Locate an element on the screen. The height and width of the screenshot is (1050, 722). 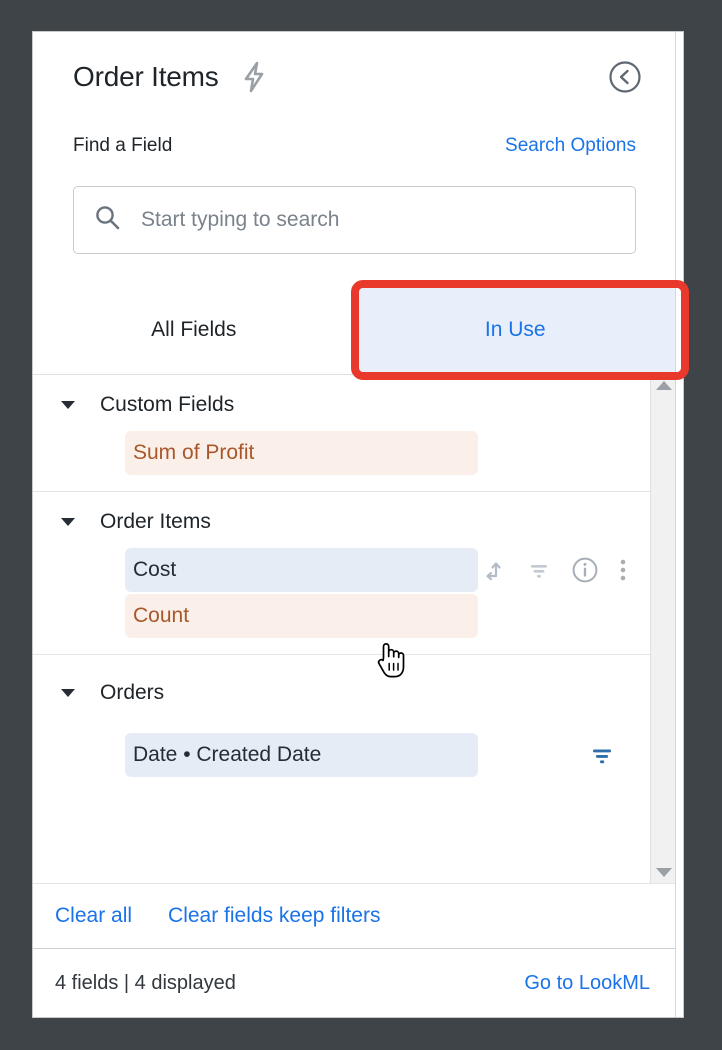
clear-fields-keep-filters-link: Clear fields keep filters is located at coordinates (274, 916).